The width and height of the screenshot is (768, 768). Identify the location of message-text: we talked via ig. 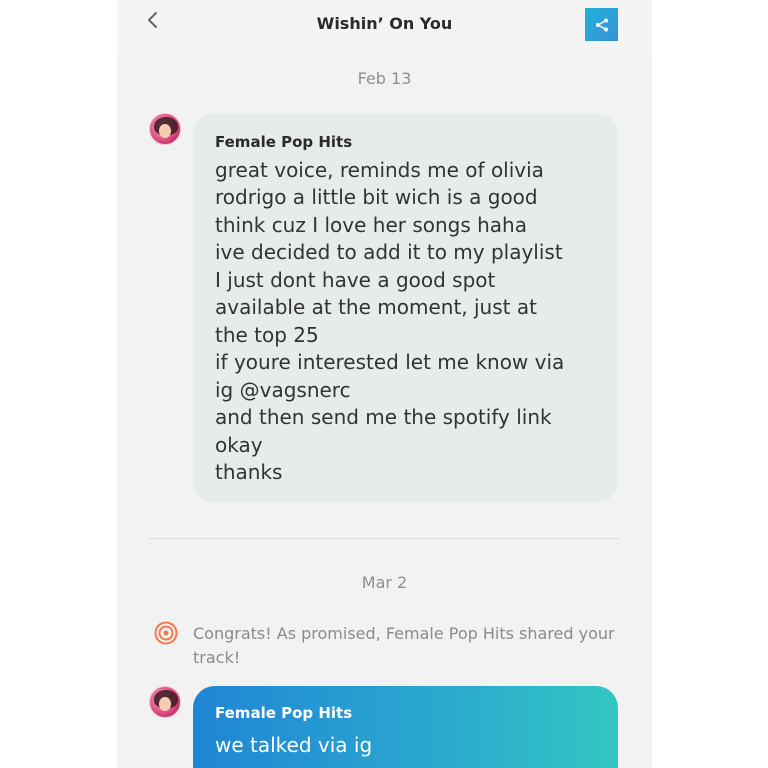
(294, 745).